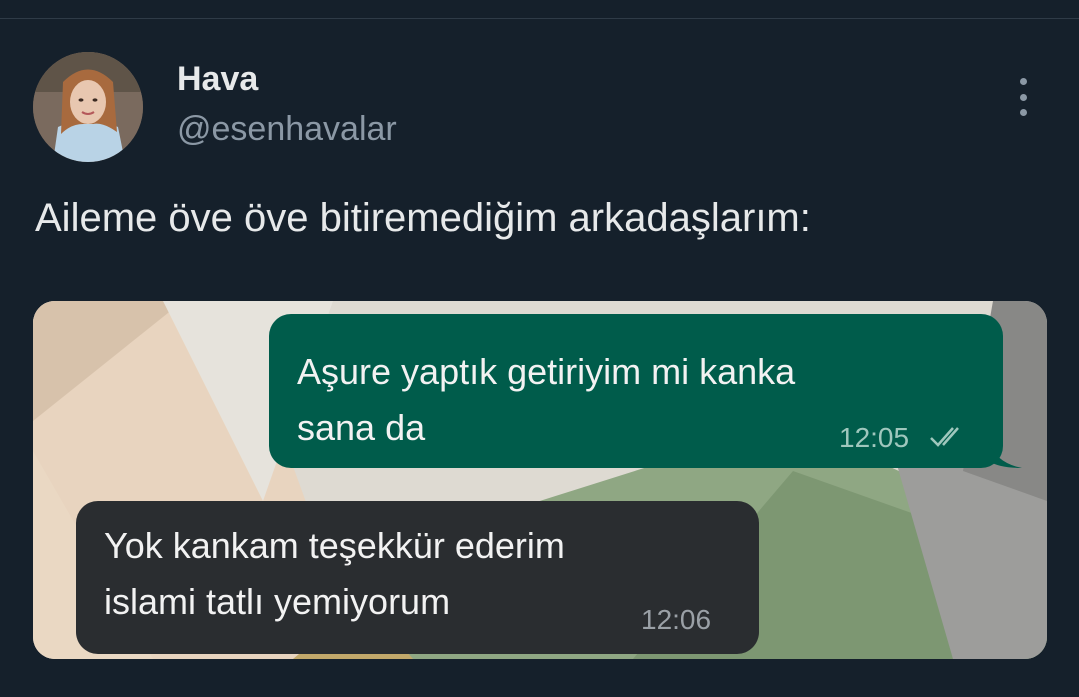  Describe the element at coordinates (334, 545) in the screenshot. I see `message-line: Yok kankam teşekkür ederim` at that location.